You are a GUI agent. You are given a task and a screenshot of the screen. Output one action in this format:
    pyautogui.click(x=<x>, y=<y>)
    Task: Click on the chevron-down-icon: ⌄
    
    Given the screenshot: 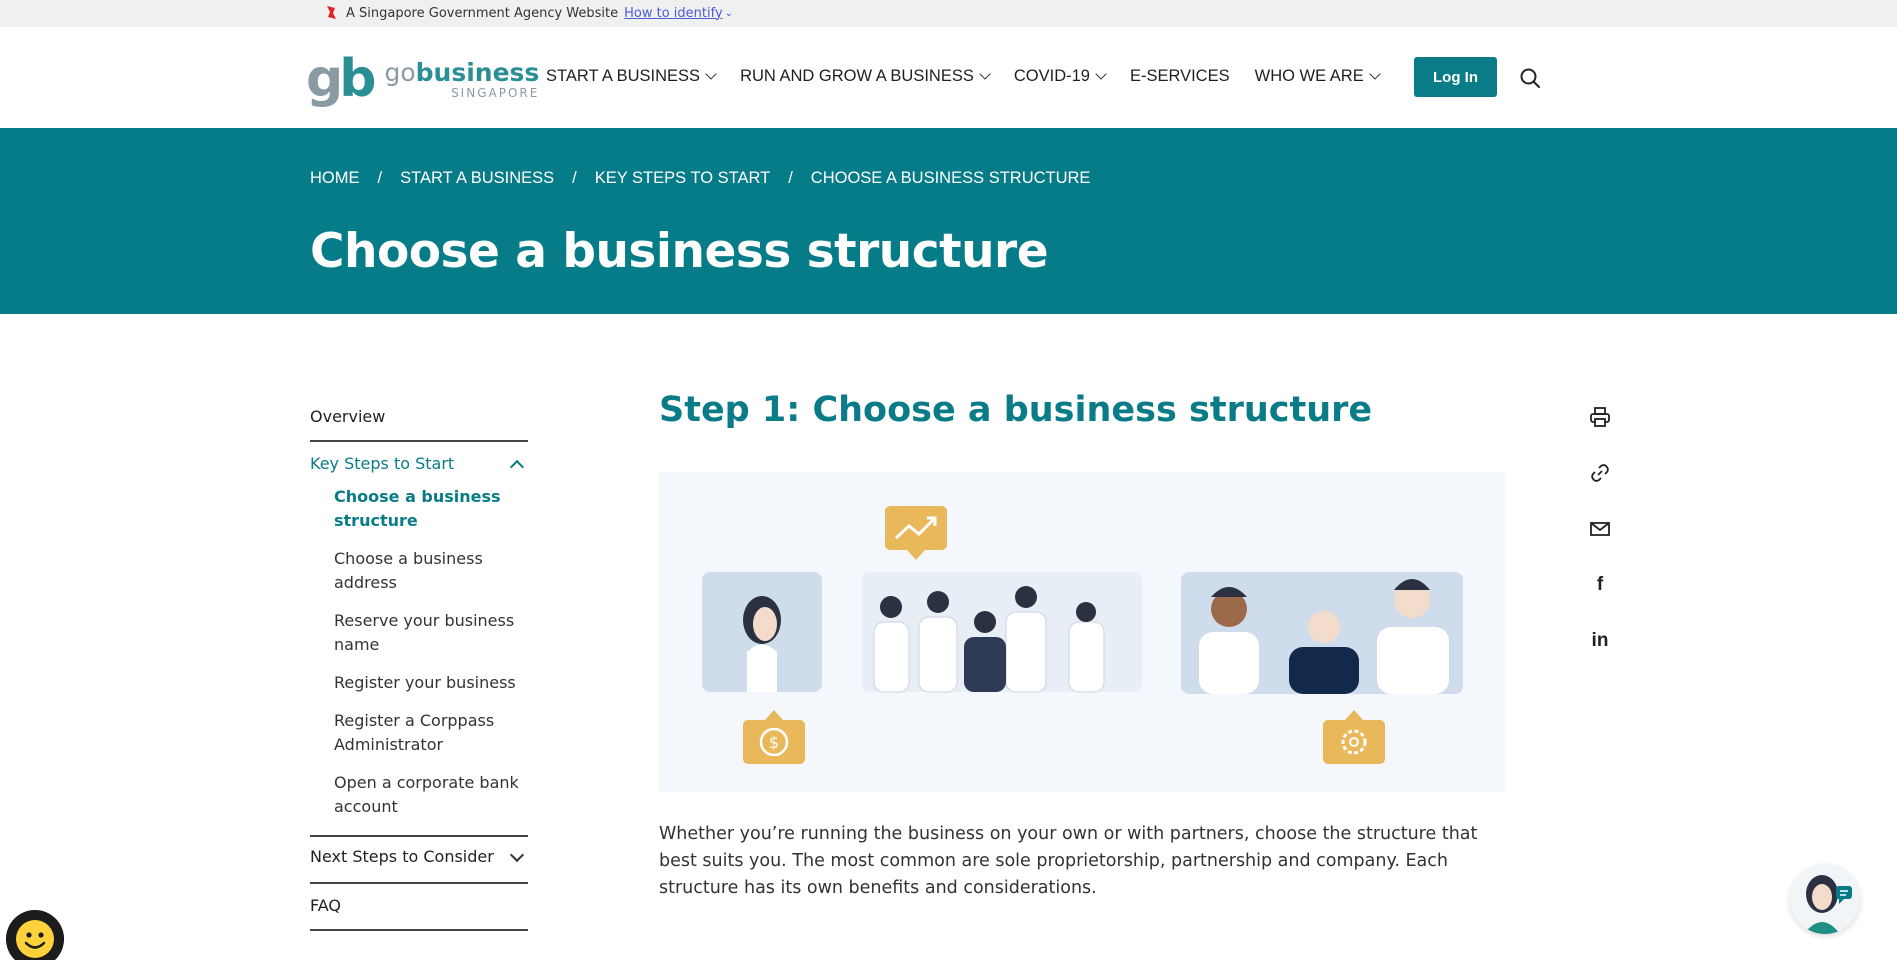 What is the action you would take?
    pyautogui.click(x=729, y=13)
    